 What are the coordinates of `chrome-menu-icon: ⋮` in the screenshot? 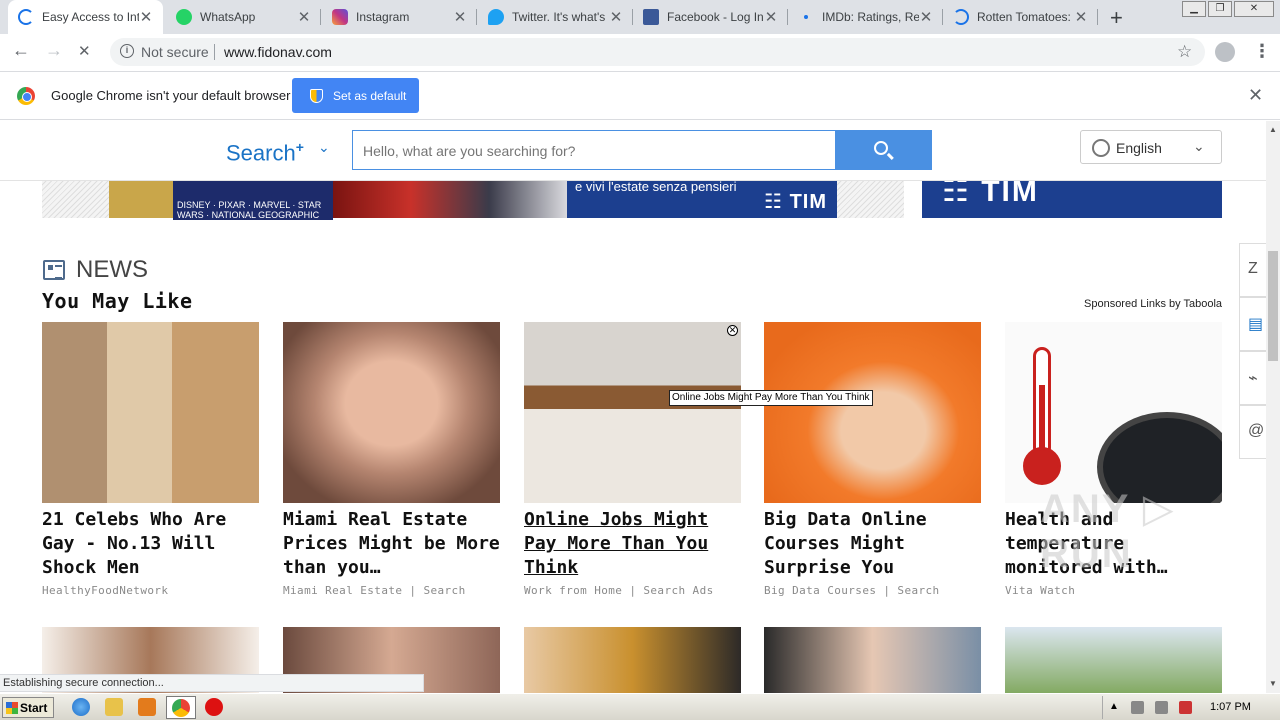 It's located at (1262, 51).